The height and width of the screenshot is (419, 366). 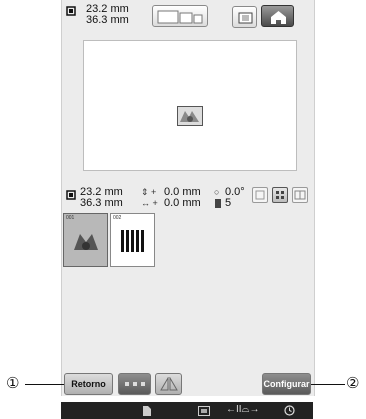 I want to click on configure-button: Configurar, so click(x=286, y=384).